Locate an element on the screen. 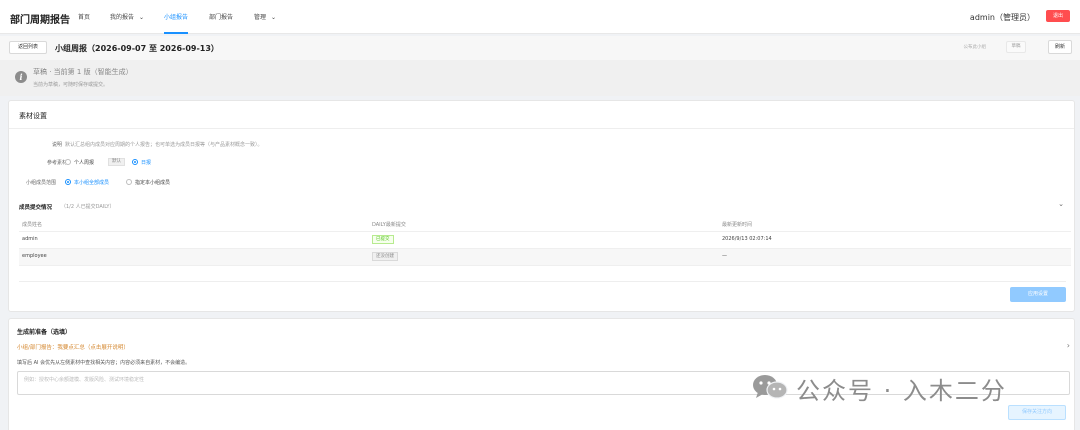 This screenshot has height=430, width=1080. nav-home: 首页 is located at coordinates (84, 23).